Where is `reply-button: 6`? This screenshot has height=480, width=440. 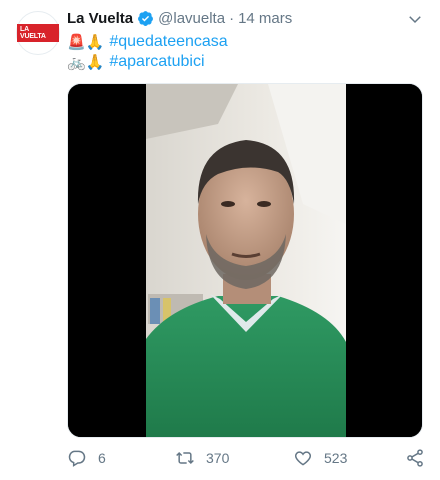 reply-button: 6 is located at coordinates (86, 458).